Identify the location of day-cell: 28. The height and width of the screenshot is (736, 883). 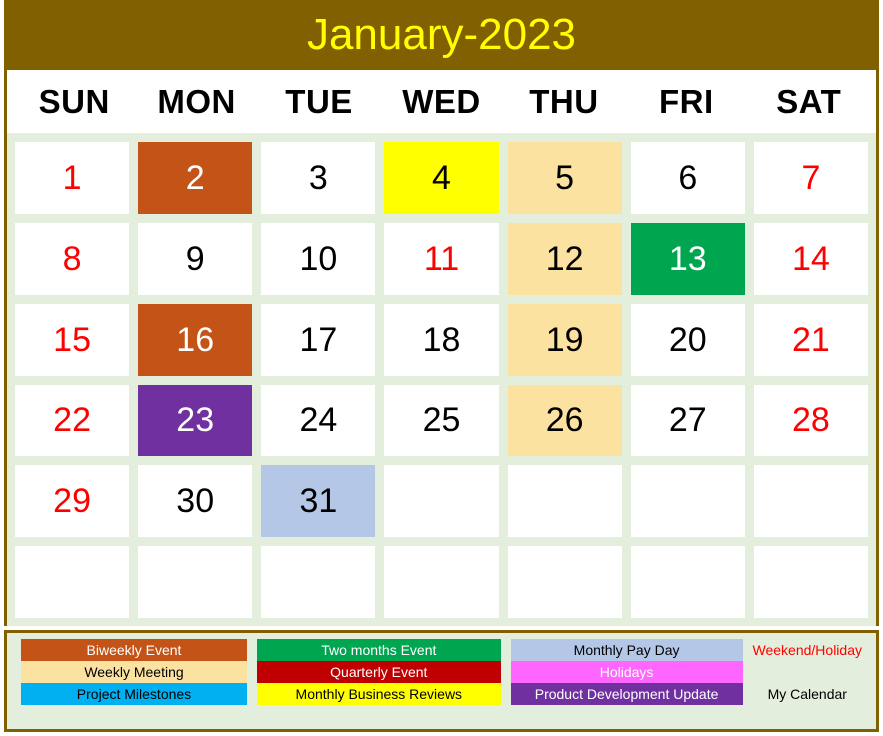
(810, 420).